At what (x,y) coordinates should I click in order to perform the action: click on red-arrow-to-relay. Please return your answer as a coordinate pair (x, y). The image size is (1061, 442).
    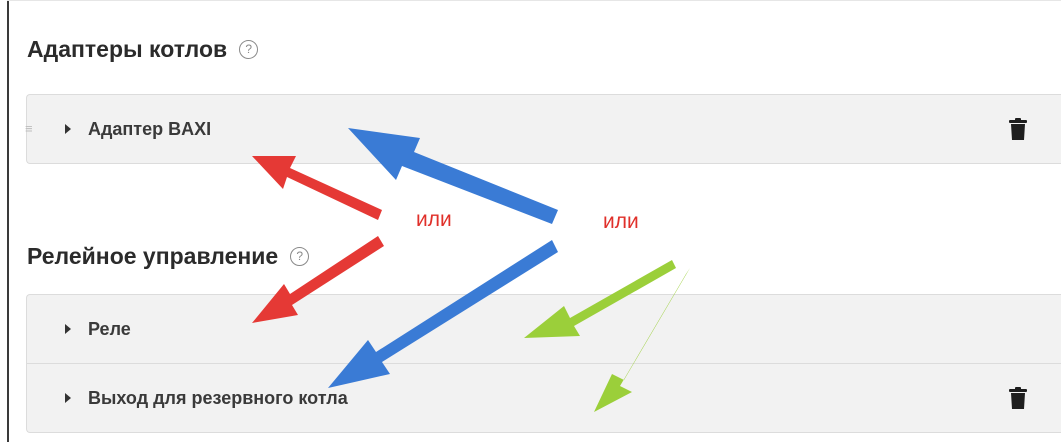
    Looking at the image, I should click on (318, 279).